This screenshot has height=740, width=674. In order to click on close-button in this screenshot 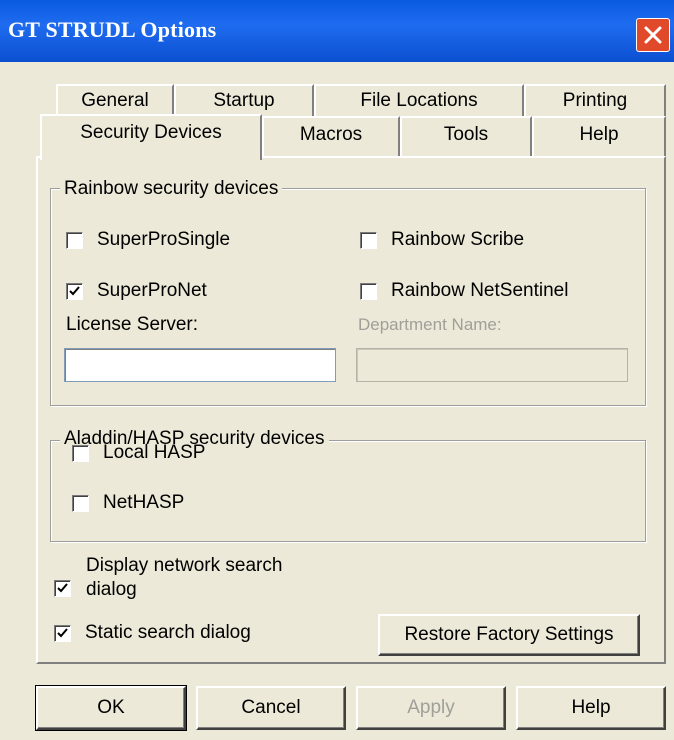, I will do `click(653, 35)`.